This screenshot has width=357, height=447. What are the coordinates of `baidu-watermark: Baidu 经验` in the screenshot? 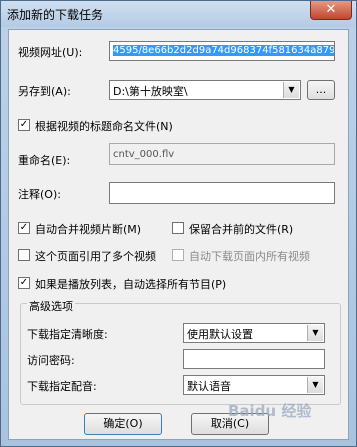 It's located at (270, 411).